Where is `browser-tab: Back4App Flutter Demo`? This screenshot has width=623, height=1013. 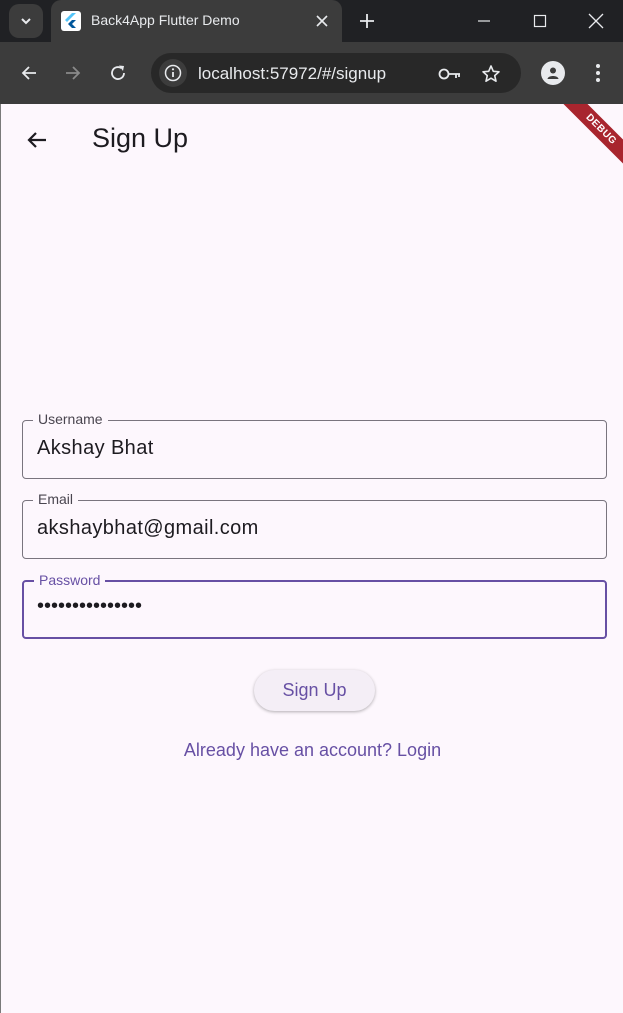
browser-tab: Back4App Flutter Demo is located at coordinates (196, 21).